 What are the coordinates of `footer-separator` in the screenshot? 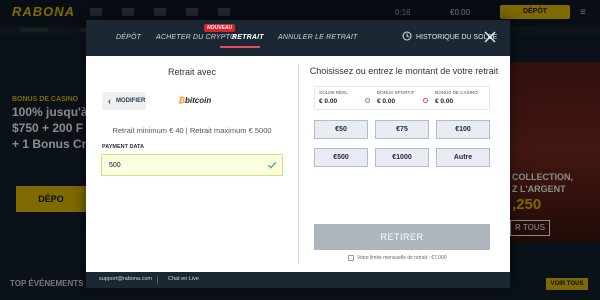 It's located at (157, 280).